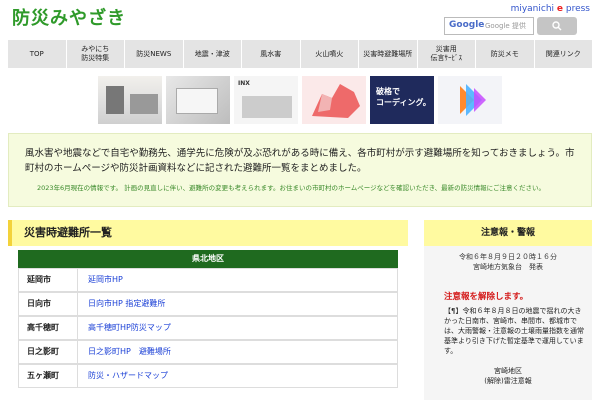 The height and width of the screenshot is (400, 600). I want to click on nav-volcano: 火山噴火, so click(330, 54).